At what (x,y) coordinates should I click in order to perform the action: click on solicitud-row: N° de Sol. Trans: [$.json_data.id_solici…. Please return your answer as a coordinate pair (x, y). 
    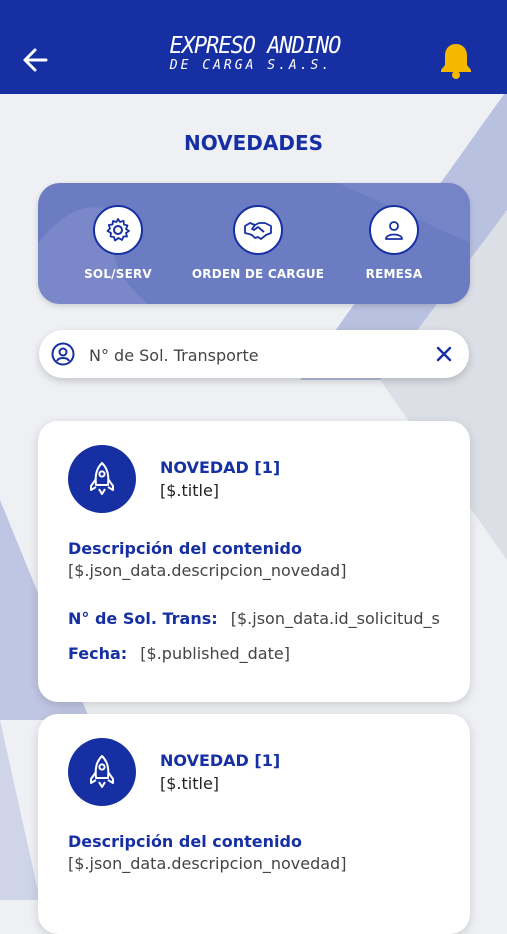
    Looking at the image, I should click on (268, 618).